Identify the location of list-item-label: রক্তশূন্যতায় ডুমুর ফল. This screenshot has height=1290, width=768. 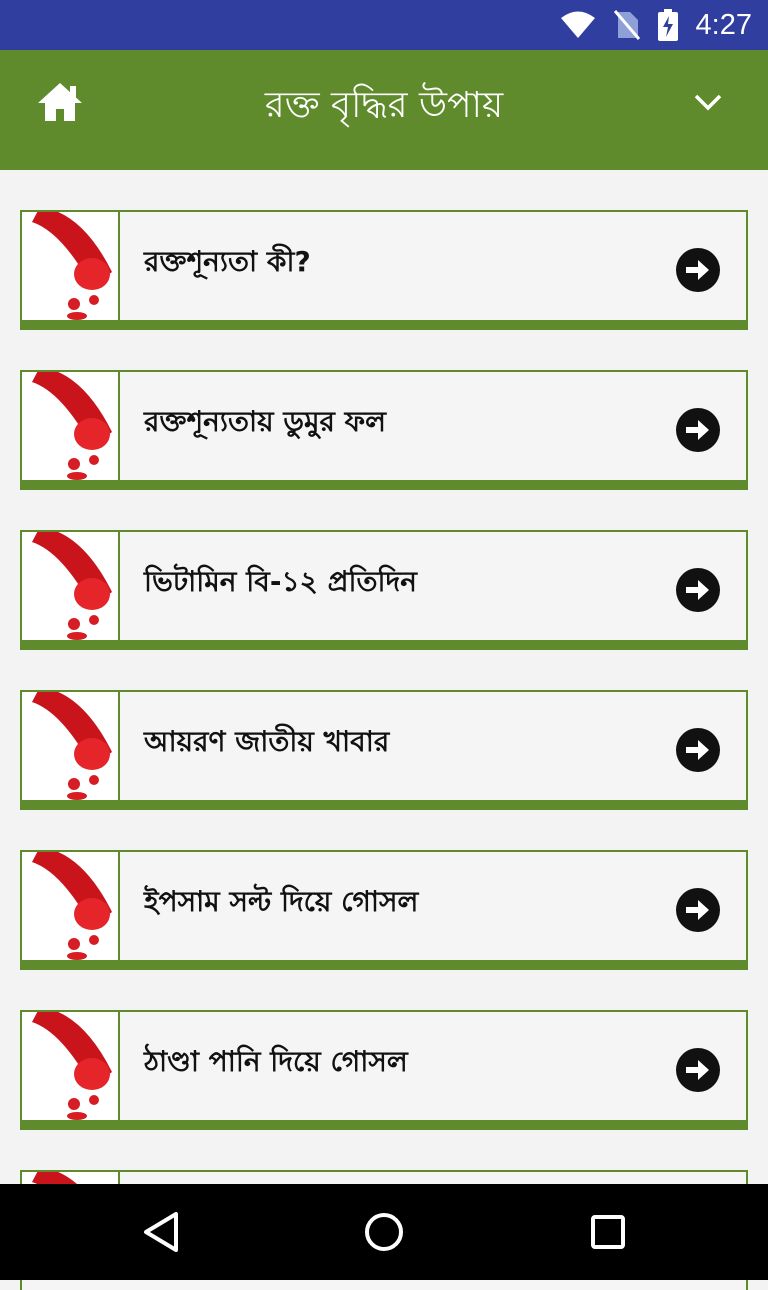
(265, 421).